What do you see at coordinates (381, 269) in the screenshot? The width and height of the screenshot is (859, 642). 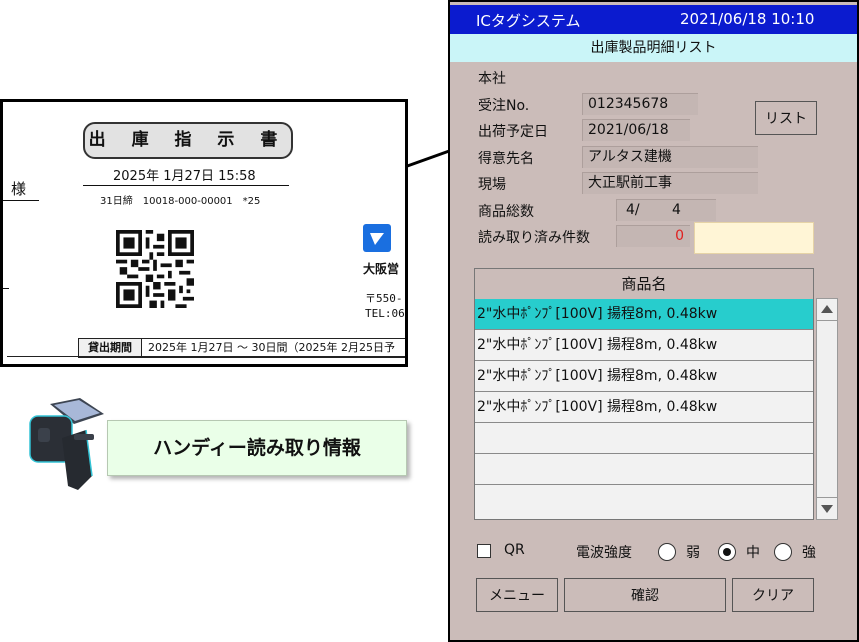 I see `company-name: 大阪営` at bounding box center [381, 269].